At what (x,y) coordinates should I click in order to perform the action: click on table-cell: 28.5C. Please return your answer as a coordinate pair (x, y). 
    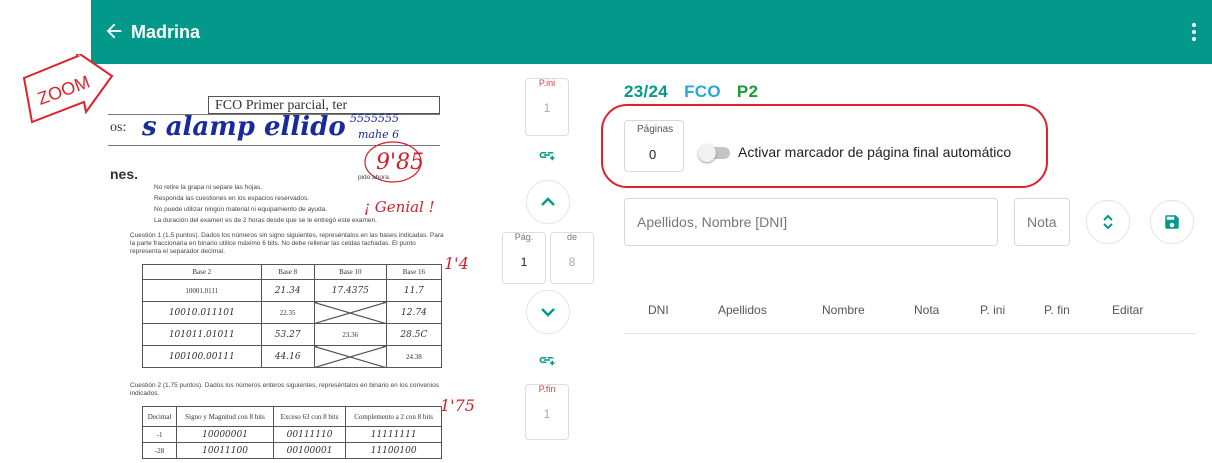
    Looking at the image, I should click on (414, 334).